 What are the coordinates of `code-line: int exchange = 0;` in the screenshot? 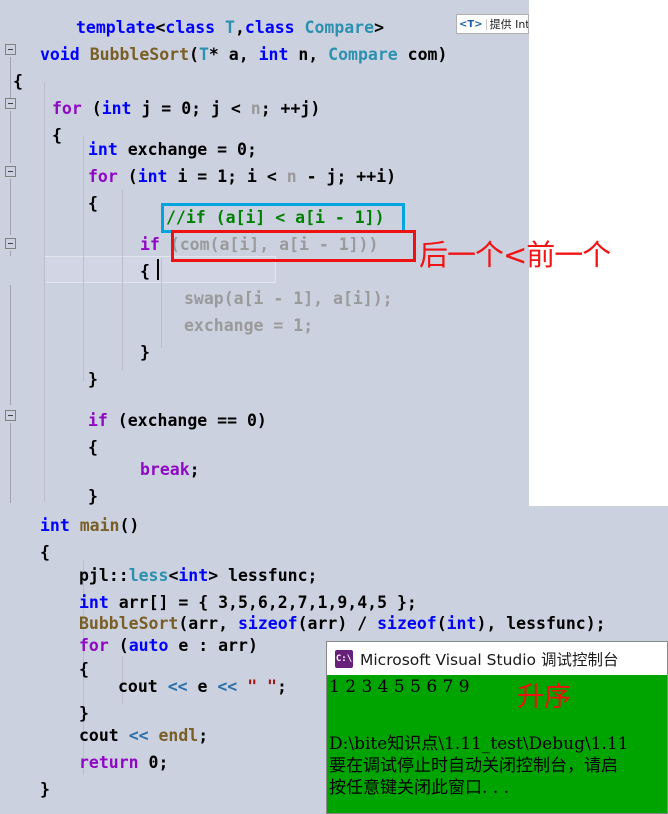 It's located at (172, 149).